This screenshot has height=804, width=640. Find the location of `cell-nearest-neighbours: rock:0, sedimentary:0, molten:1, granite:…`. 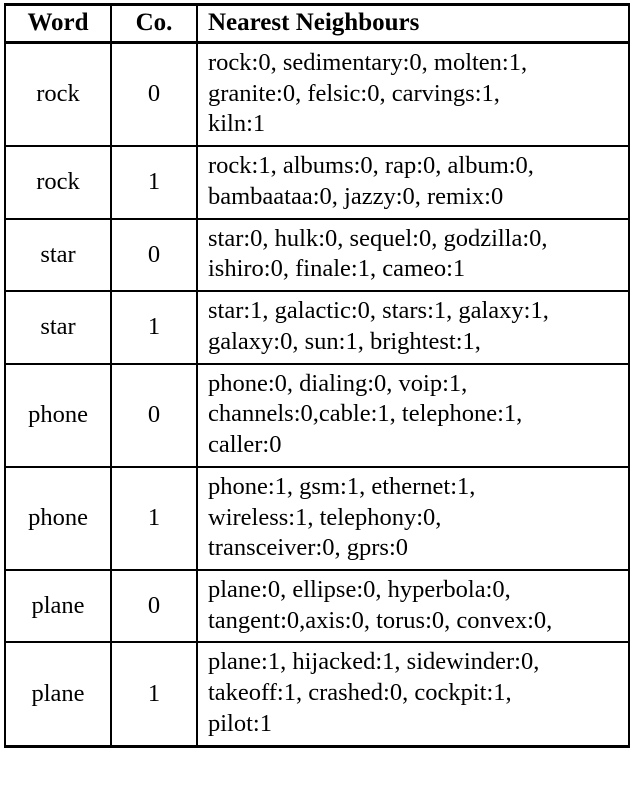

cell-nearest-neighbours: rock:0, sedimentary:0, molten:1, granite:… is located at coordinates (412, 94).